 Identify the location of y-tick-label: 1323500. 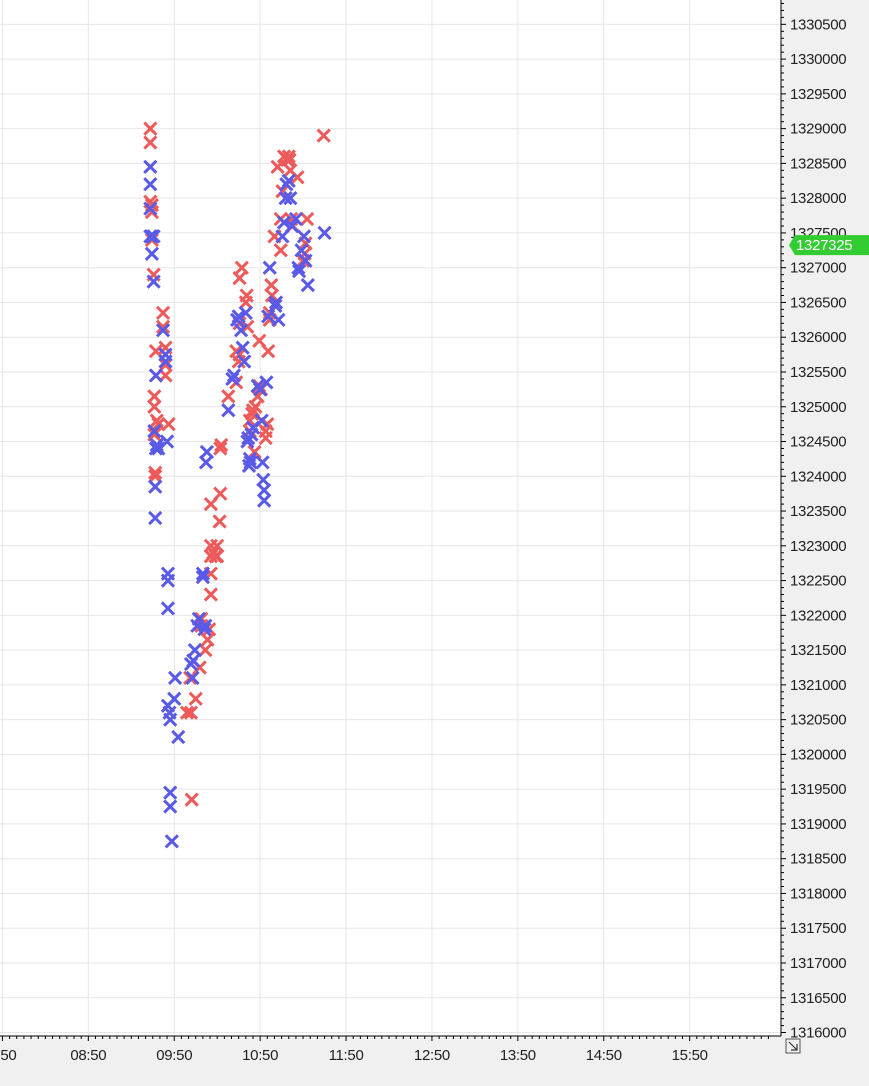
(818, 511).